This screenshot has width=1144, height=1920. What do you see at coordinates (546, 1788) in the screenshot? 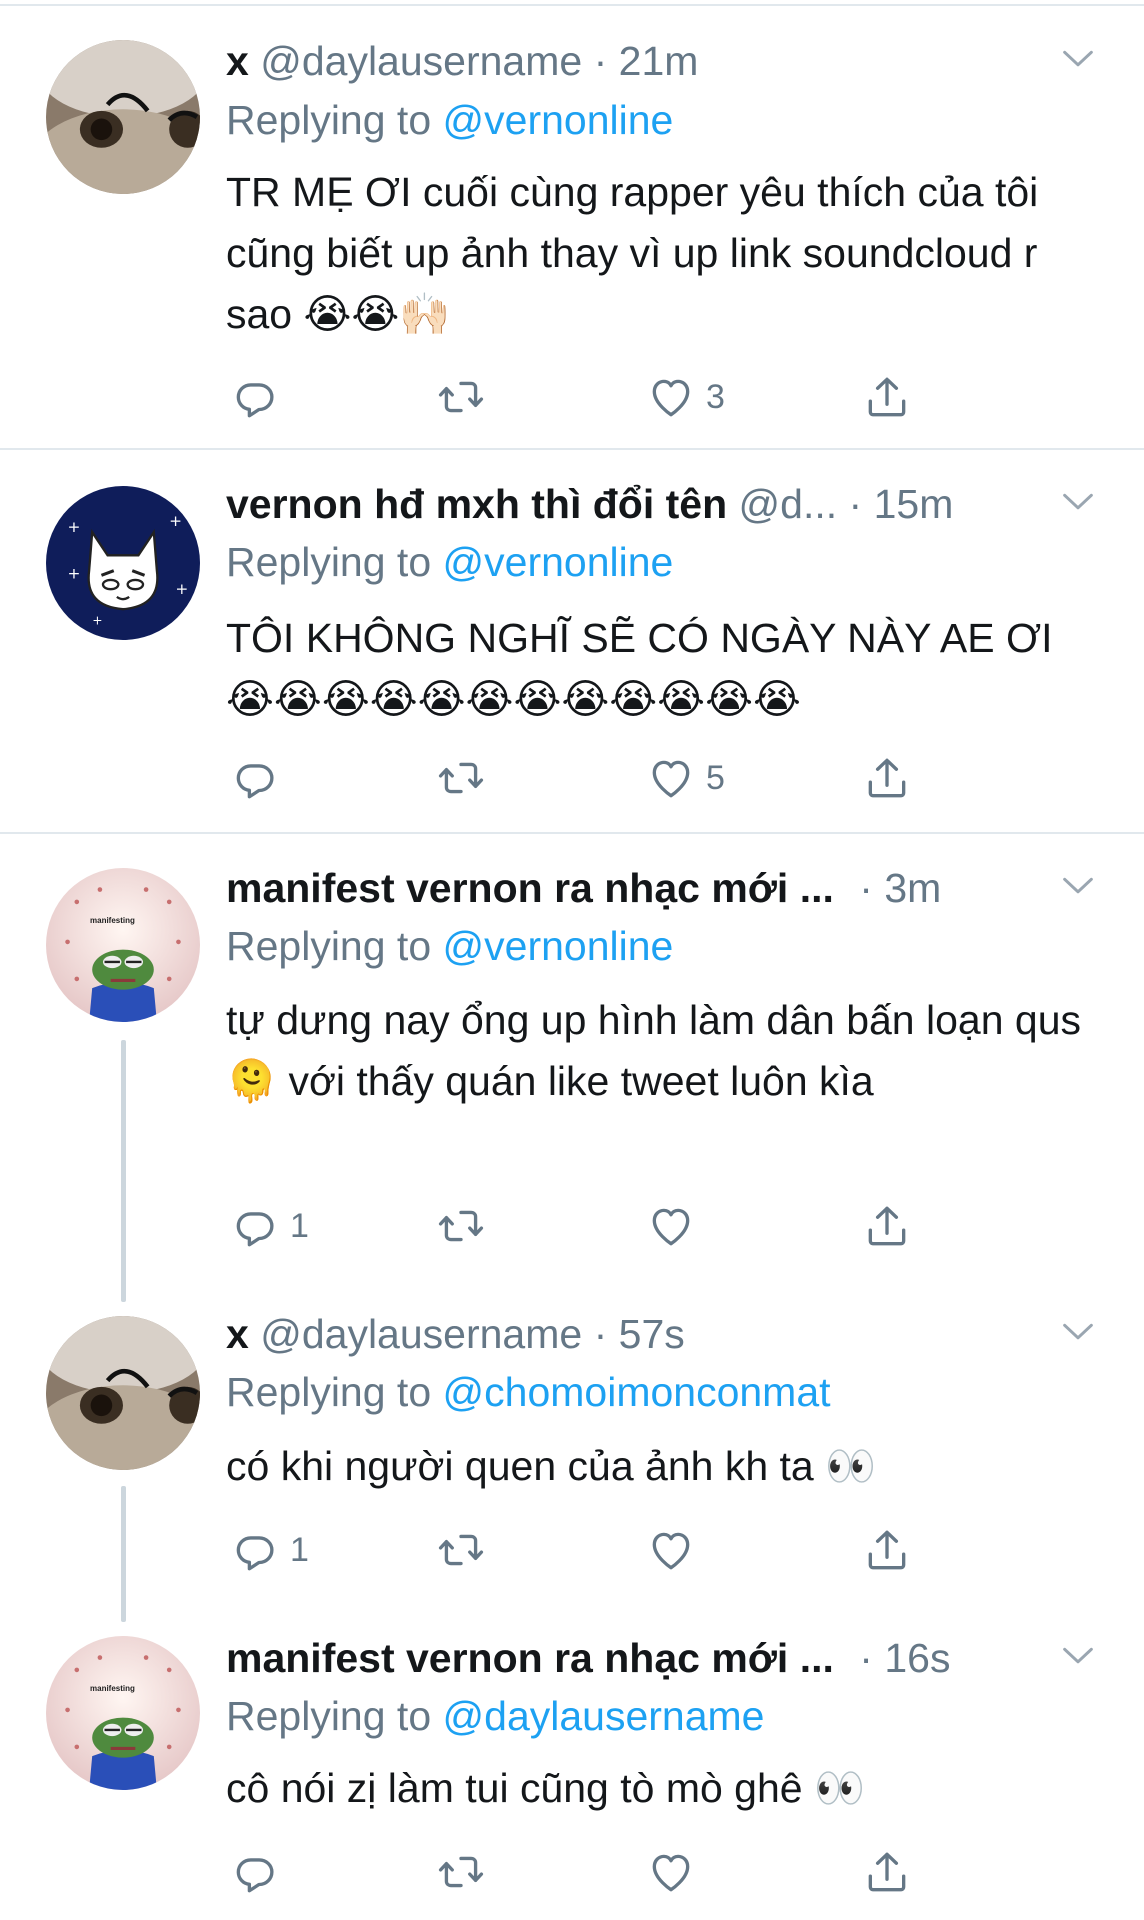
I see `tweet-text: cô nói zị làm tui cũng tò mò ghê 👀` at bounding box center [546, 1788].